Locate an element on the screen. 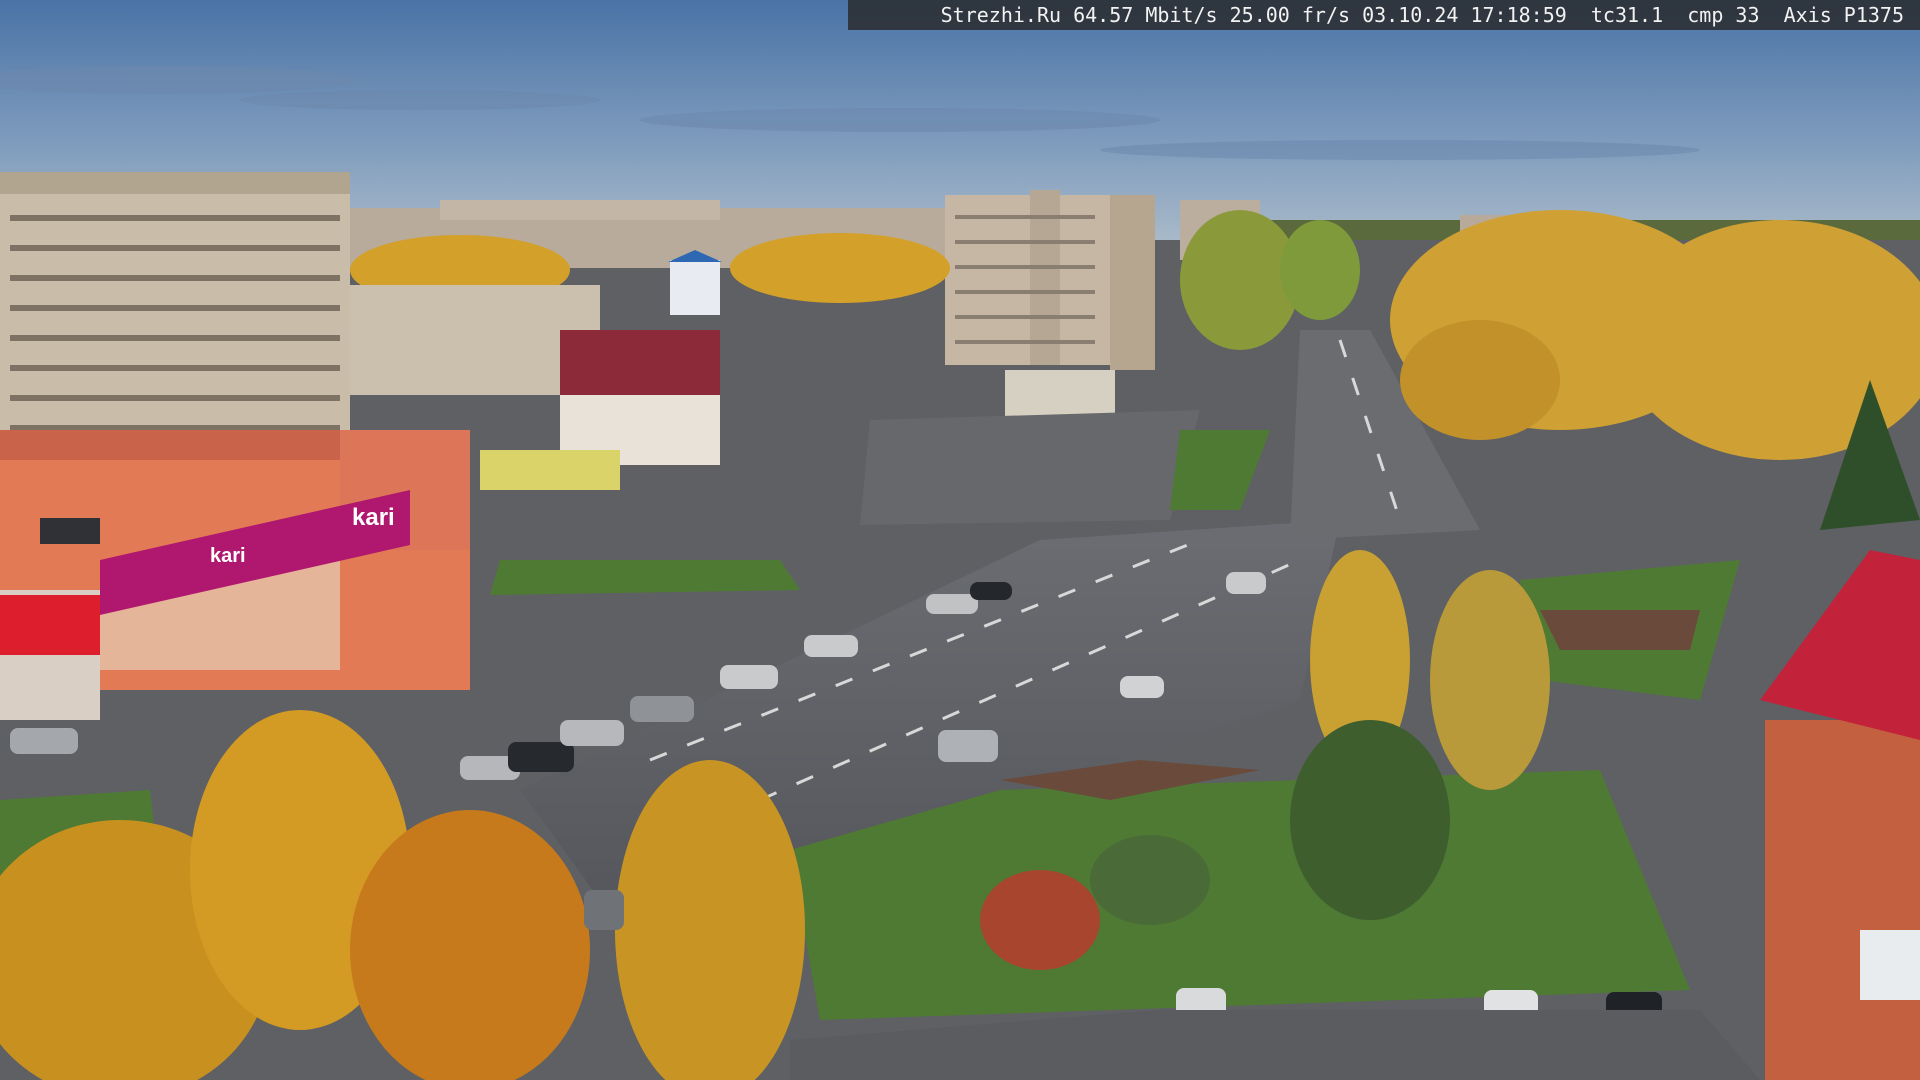 The height and width of the screenshot is (1080, 1920). date: 03.10.24 is located at coordinates (1410, 15).